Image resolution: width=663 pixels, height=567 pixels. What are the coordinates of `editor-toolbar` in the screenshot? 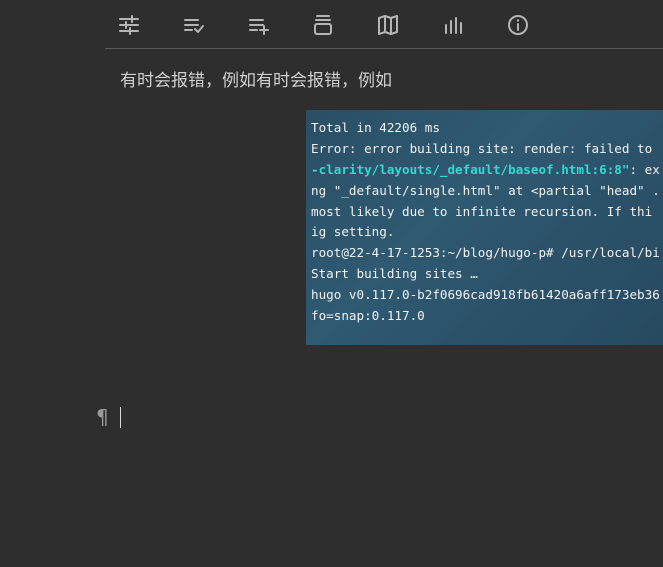 It's located at (384, 24).